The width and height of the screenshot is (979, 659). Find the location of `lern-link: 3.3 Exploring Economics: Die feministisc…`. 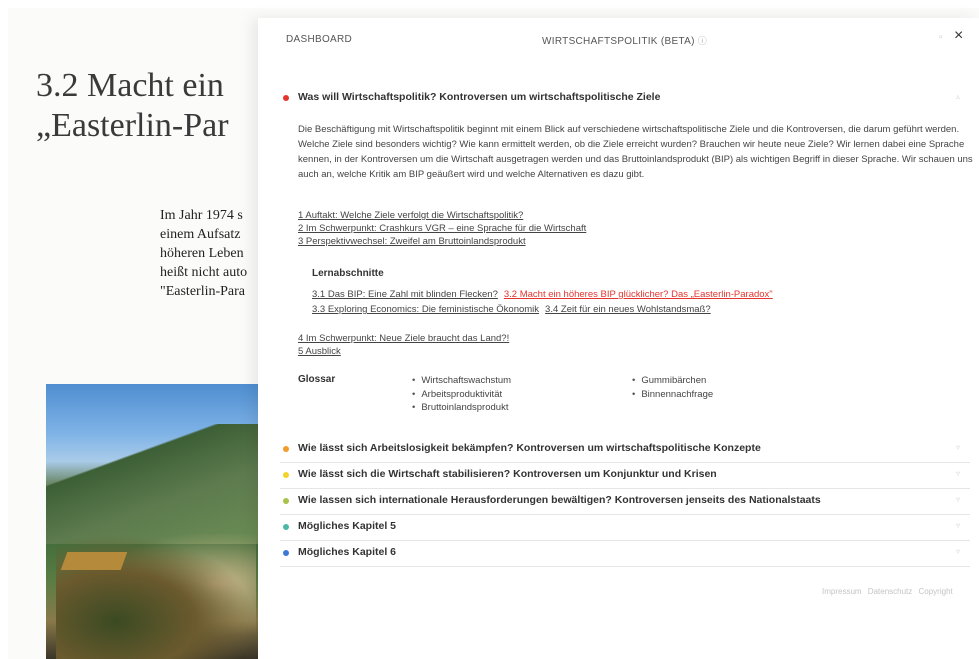

lern-link: 3.3 Exploring Economics: Die feministisc… is located at coordinates (425, 309).